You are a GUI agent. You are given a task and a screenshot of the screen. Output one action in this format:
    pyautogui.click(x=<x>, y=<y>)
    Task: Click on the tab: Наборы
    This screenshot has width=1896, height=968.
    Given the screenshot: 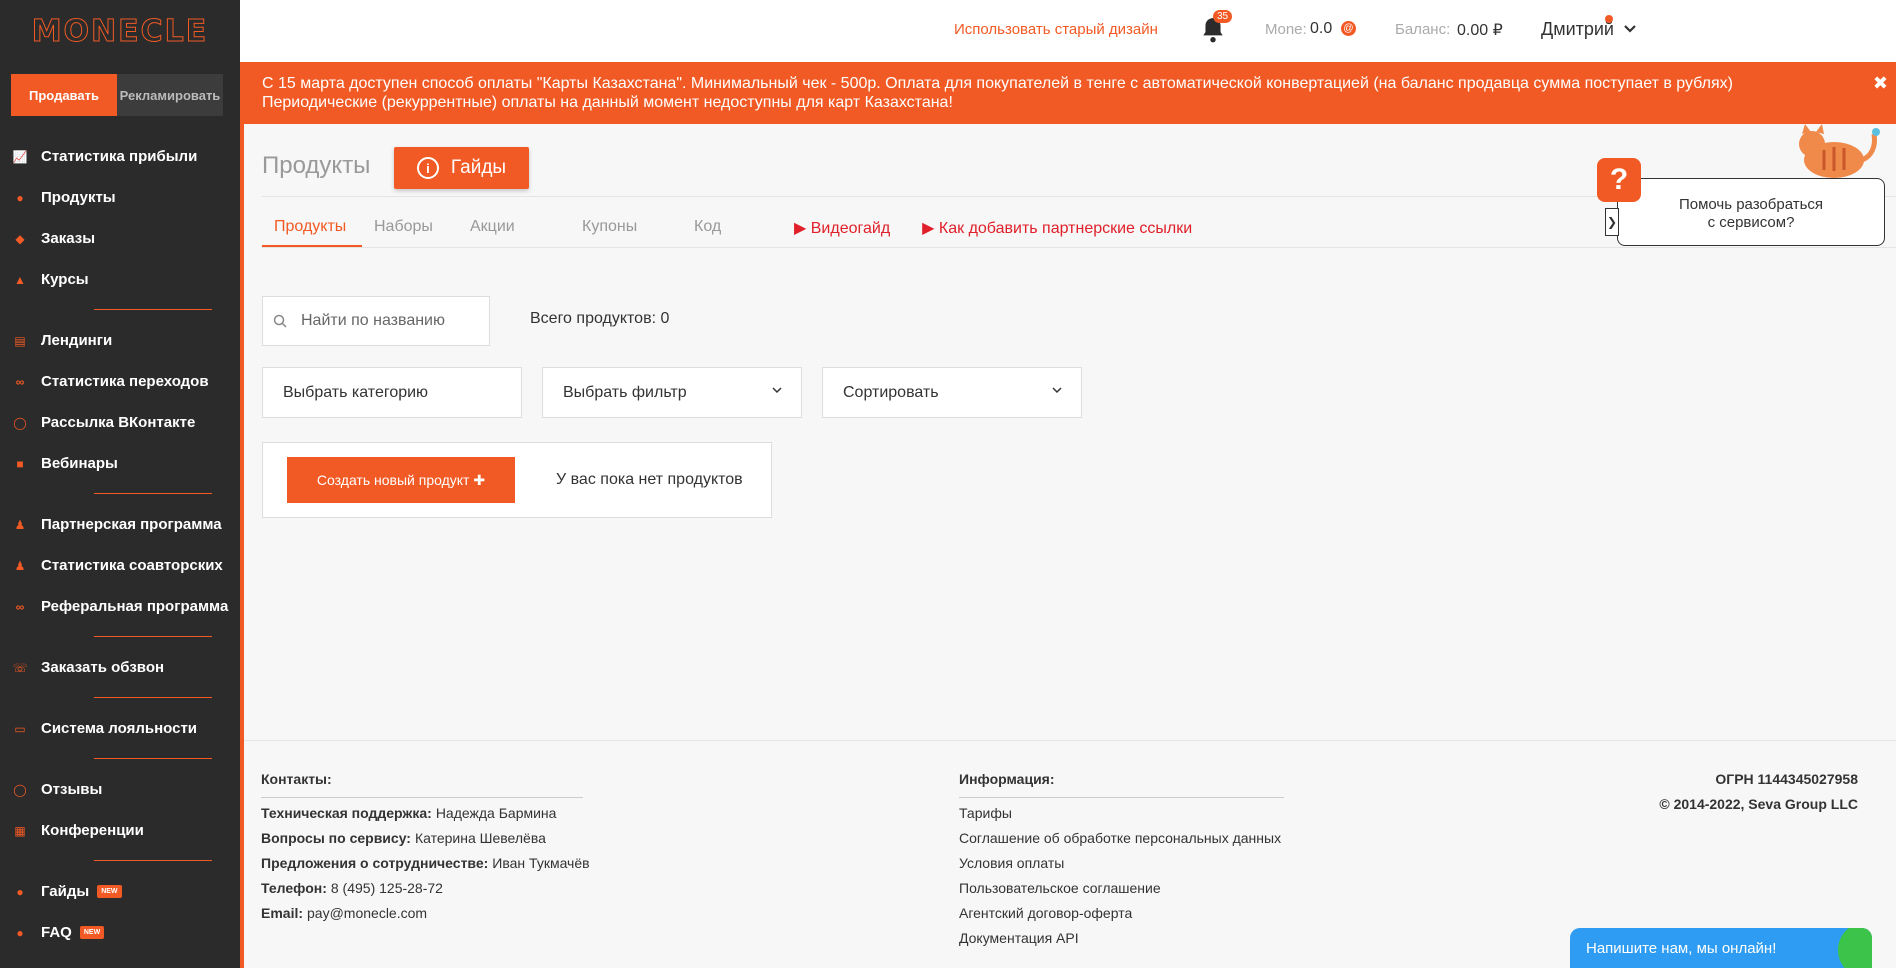 What is the action you would take?
    pyautogui.click(x=410, y=233)
    